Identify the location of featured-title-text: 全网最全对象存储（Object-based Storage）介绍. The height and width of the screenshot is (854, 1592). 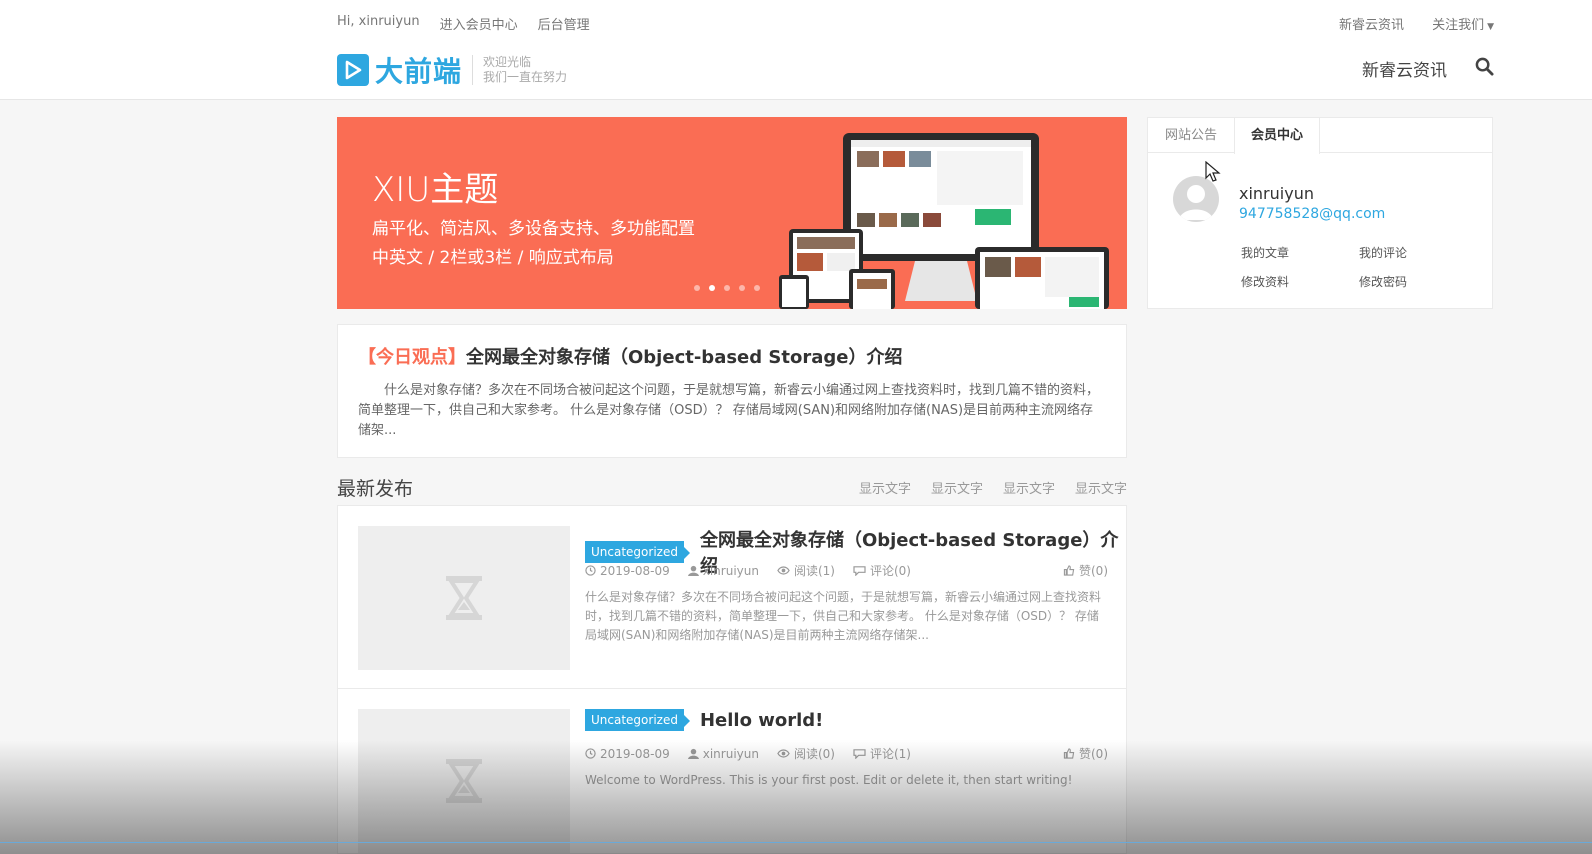
(684, 357).